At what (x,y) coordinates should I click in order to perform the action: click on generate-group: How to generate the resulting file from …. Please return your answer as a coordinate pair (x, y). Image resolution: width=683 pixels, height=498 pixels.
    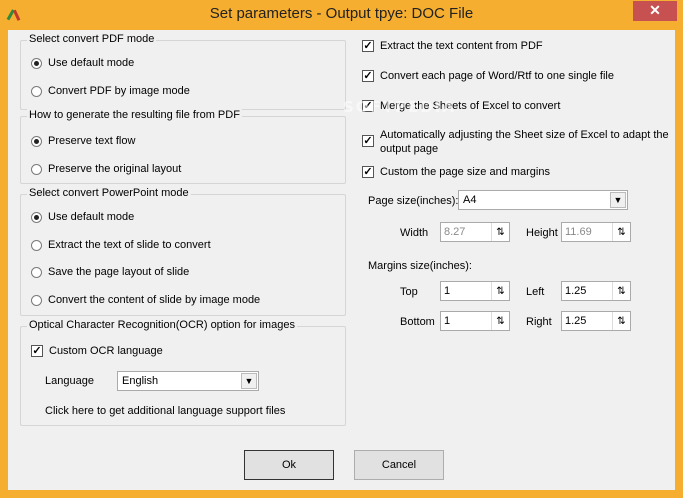
    Looking at the image, I should click on (183, 146).